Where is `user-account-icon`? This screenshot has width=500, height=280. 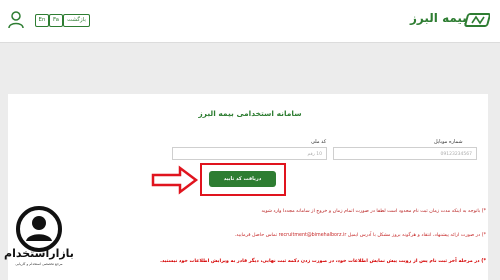
user-account-icon is located at coordinates (16, 20).